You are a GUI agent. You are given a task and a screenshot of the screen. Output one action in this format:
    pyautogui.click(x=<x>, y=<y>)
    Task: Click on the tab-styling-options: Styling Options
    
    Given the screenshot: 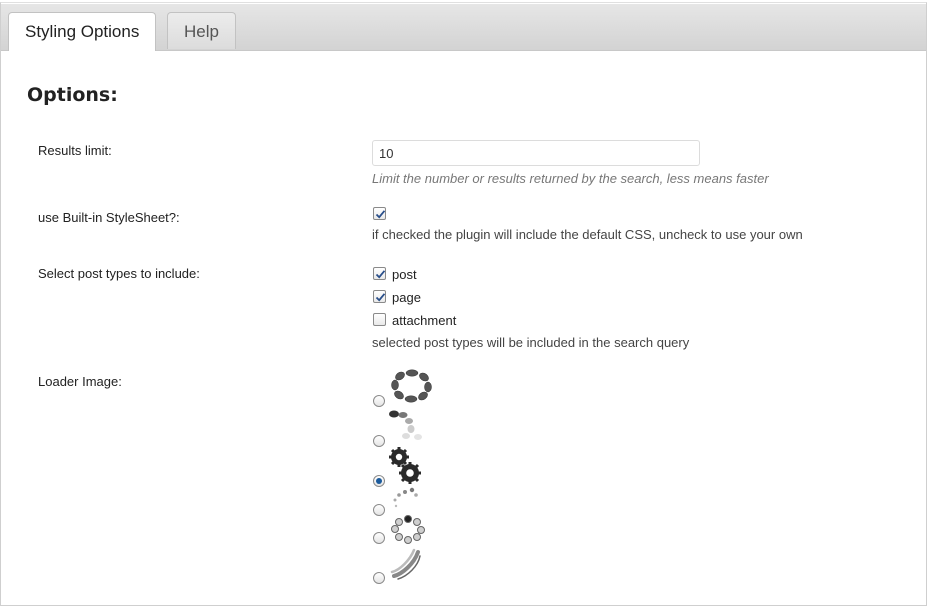 What is the action you would take?
    pyautogui.click(x=82, y=31)
    